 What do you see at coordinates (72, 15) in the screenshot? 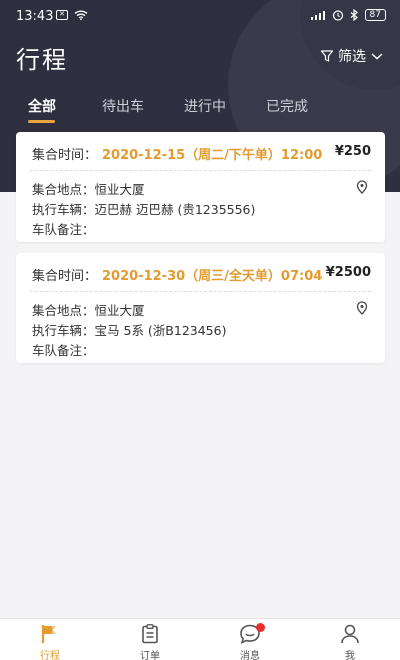
I see `status-left-icons: ✕` at bounding box center [72, 15].